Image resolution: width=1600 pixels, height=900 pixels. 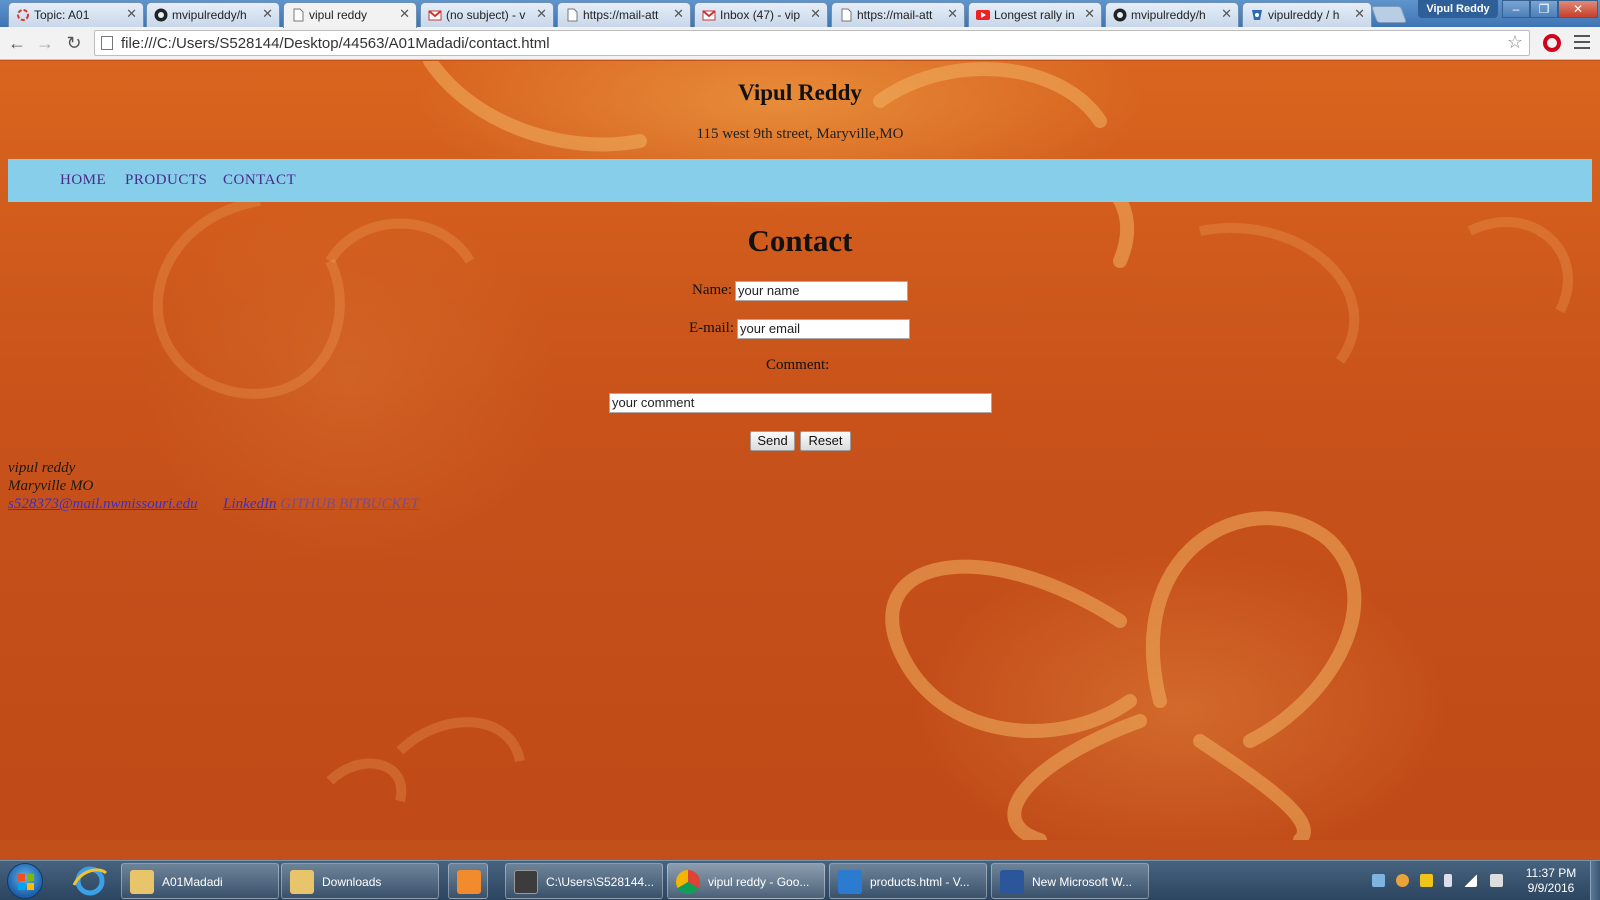 What do you see at coordinates (302, 882) in the screenshot?
I see `folder-icon` at bounding box center [302, 882].